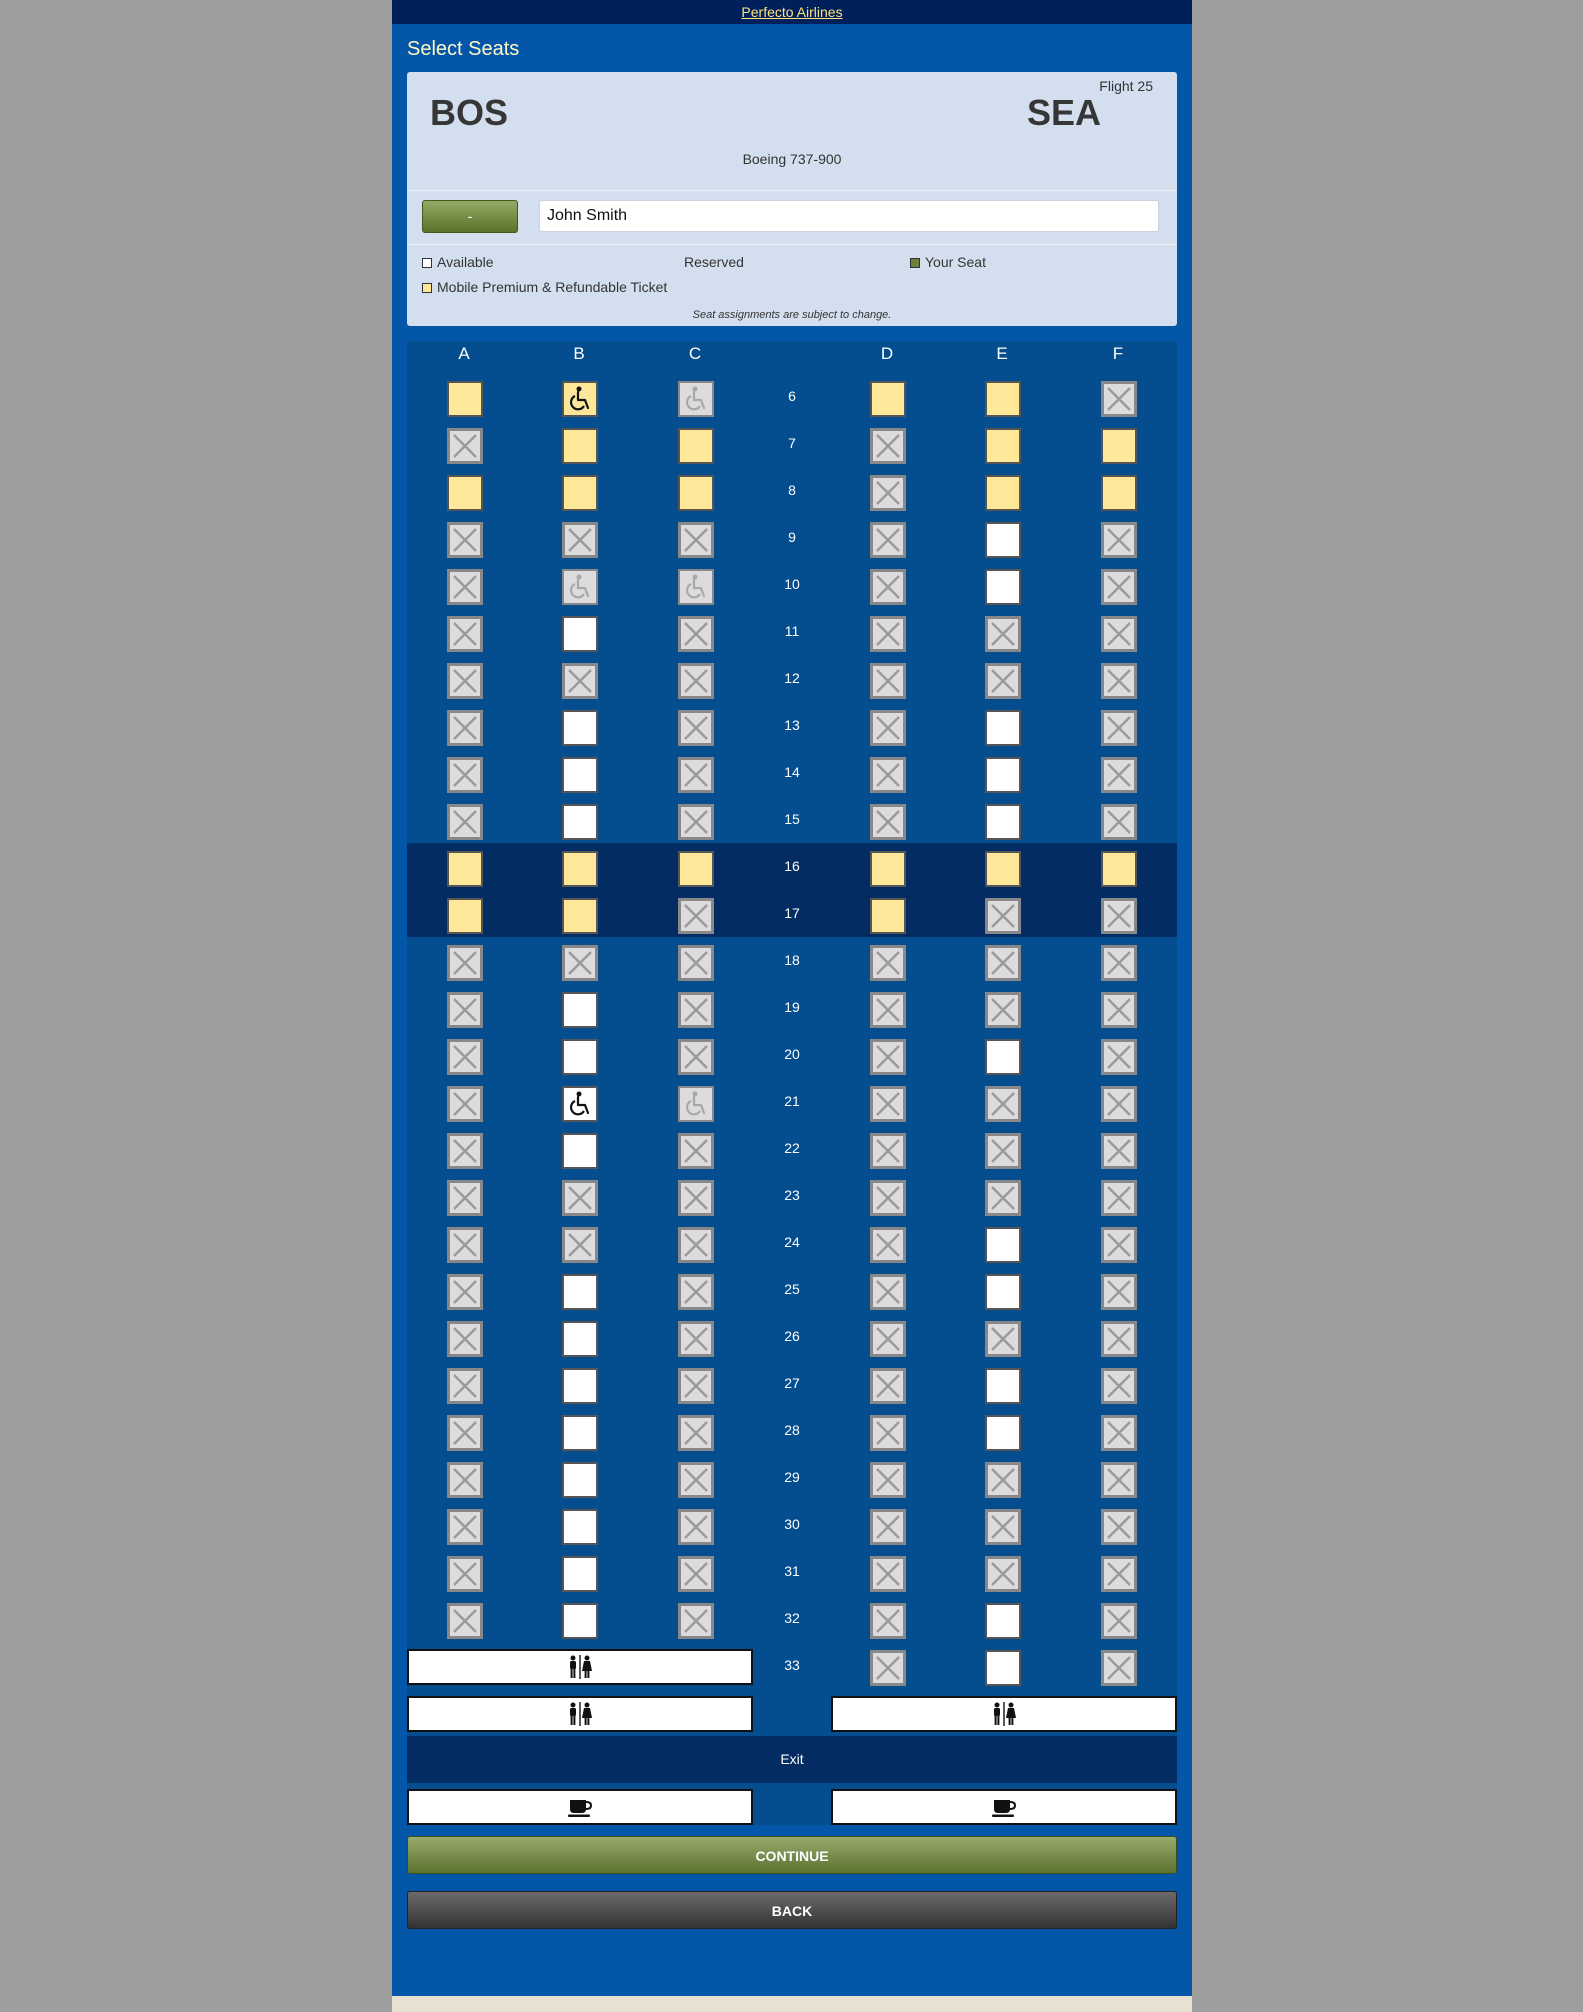  I want to click on seat-24f-reserved, so click(1119, 1245).